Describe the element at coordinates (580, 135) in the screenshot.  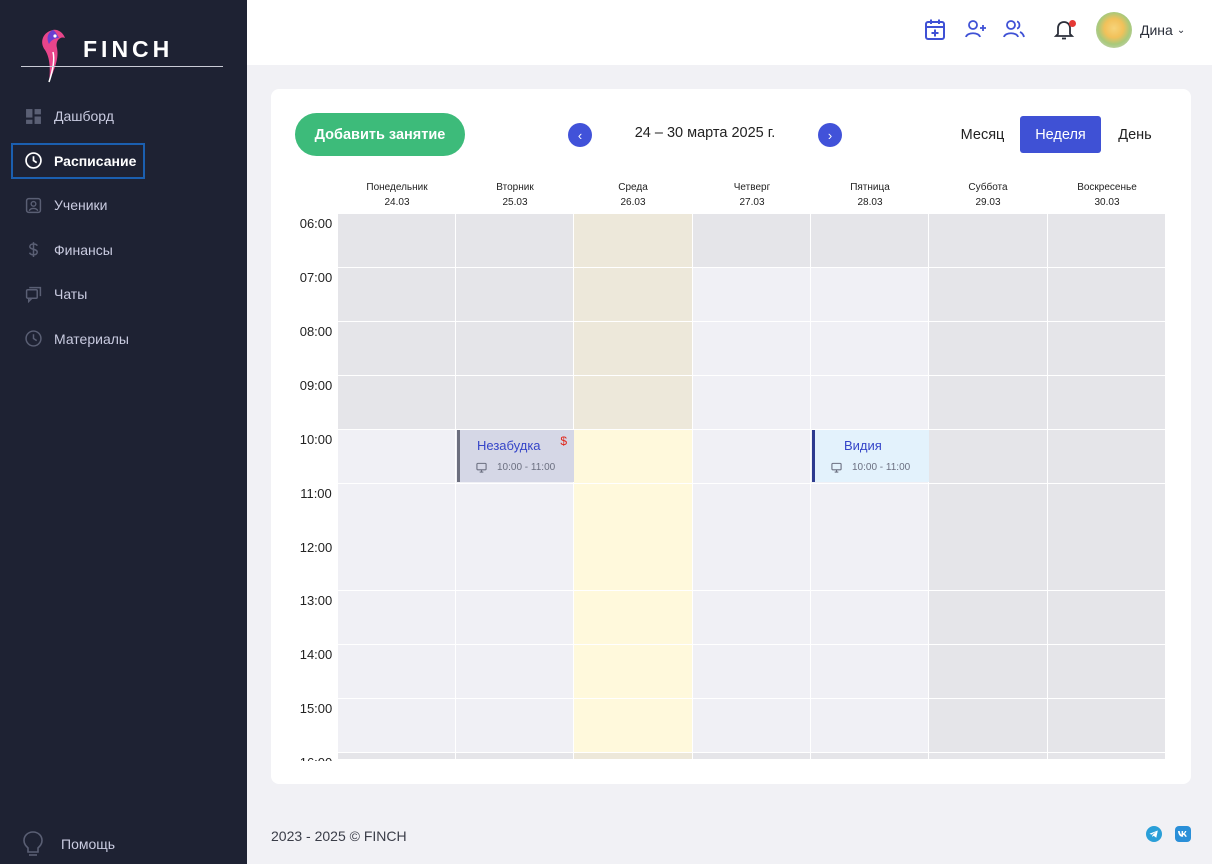
I see `prev-week-button: ‹` at that location.